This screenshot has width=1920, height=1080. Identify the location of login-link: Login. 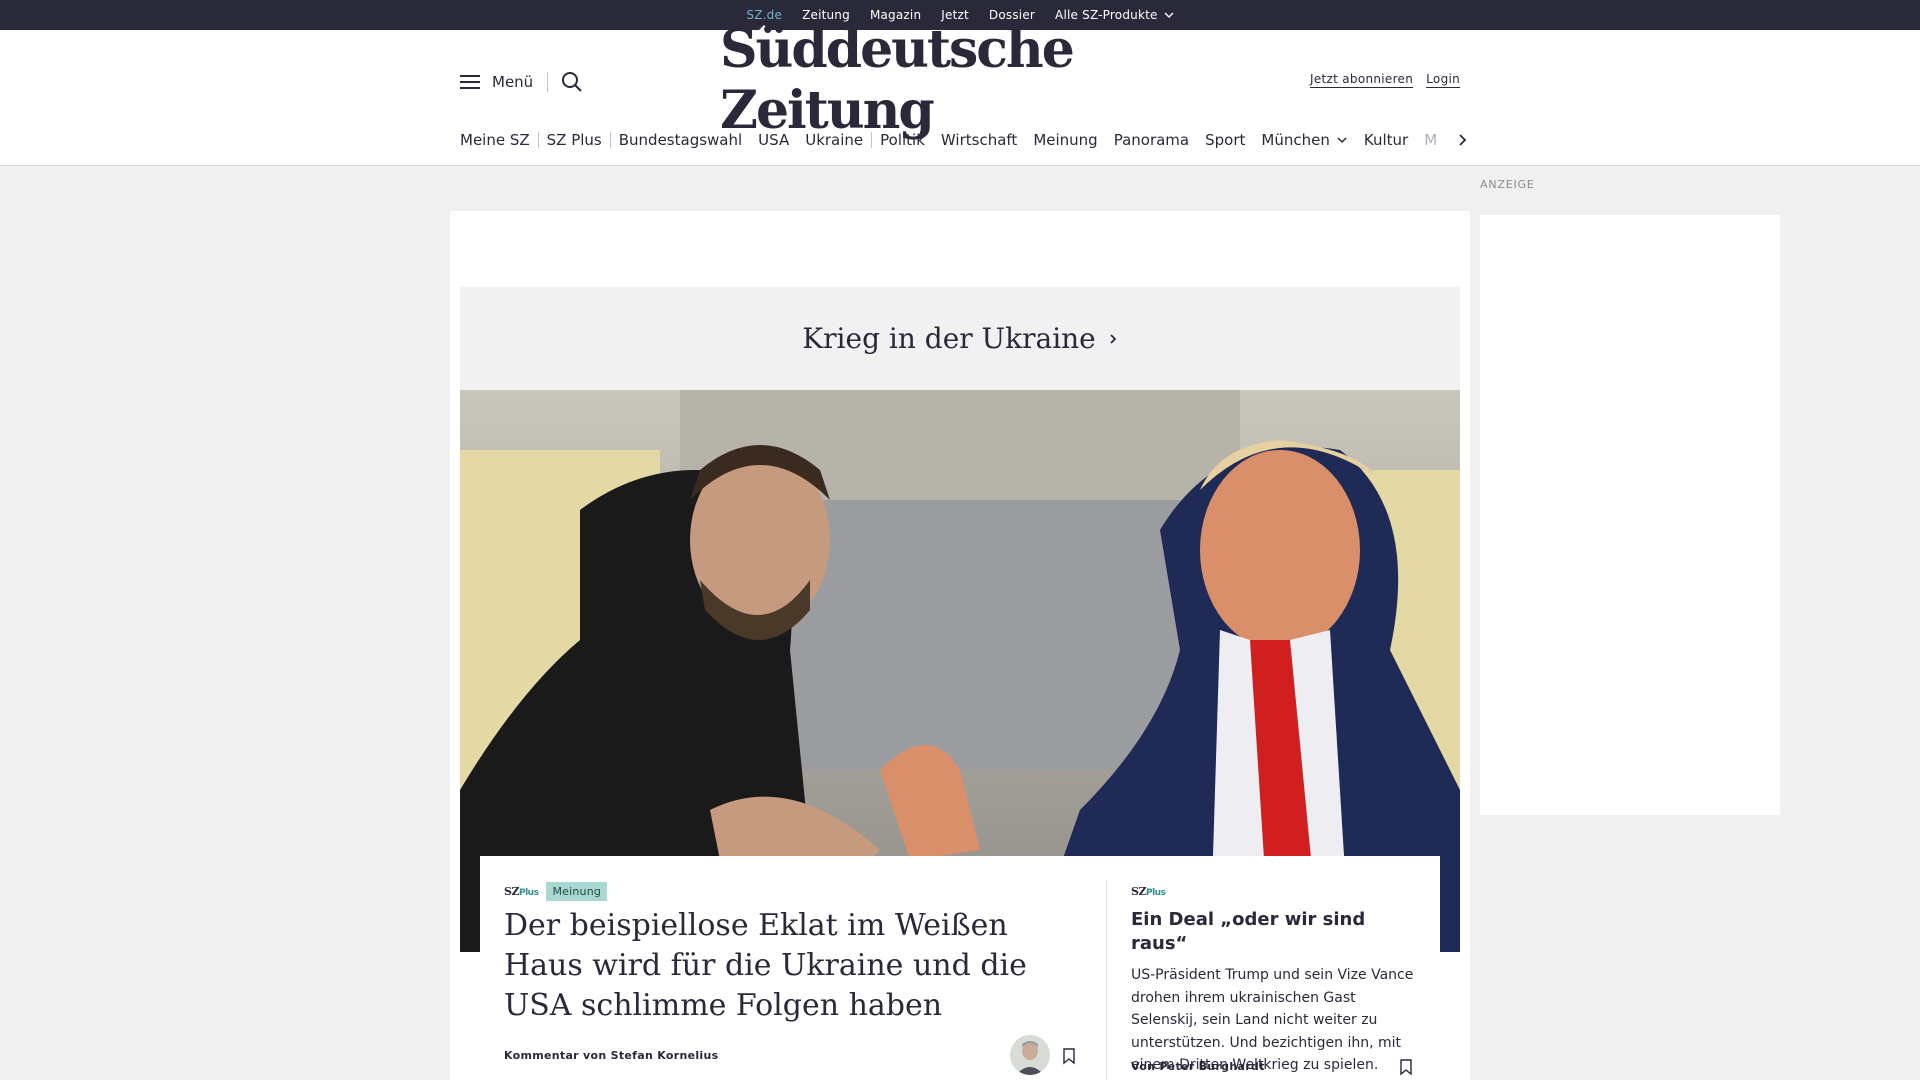
(1443, 79).